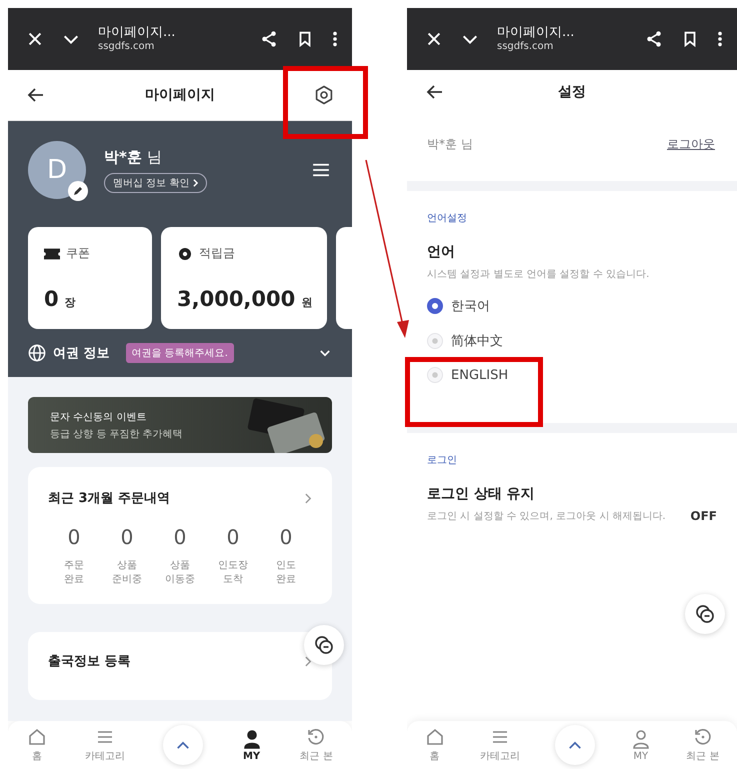 This screenshot has width=737, height=769. Describe the element at coordinates (465, 341) in the screenshot. I see `language-option: 简体中文` at that location.